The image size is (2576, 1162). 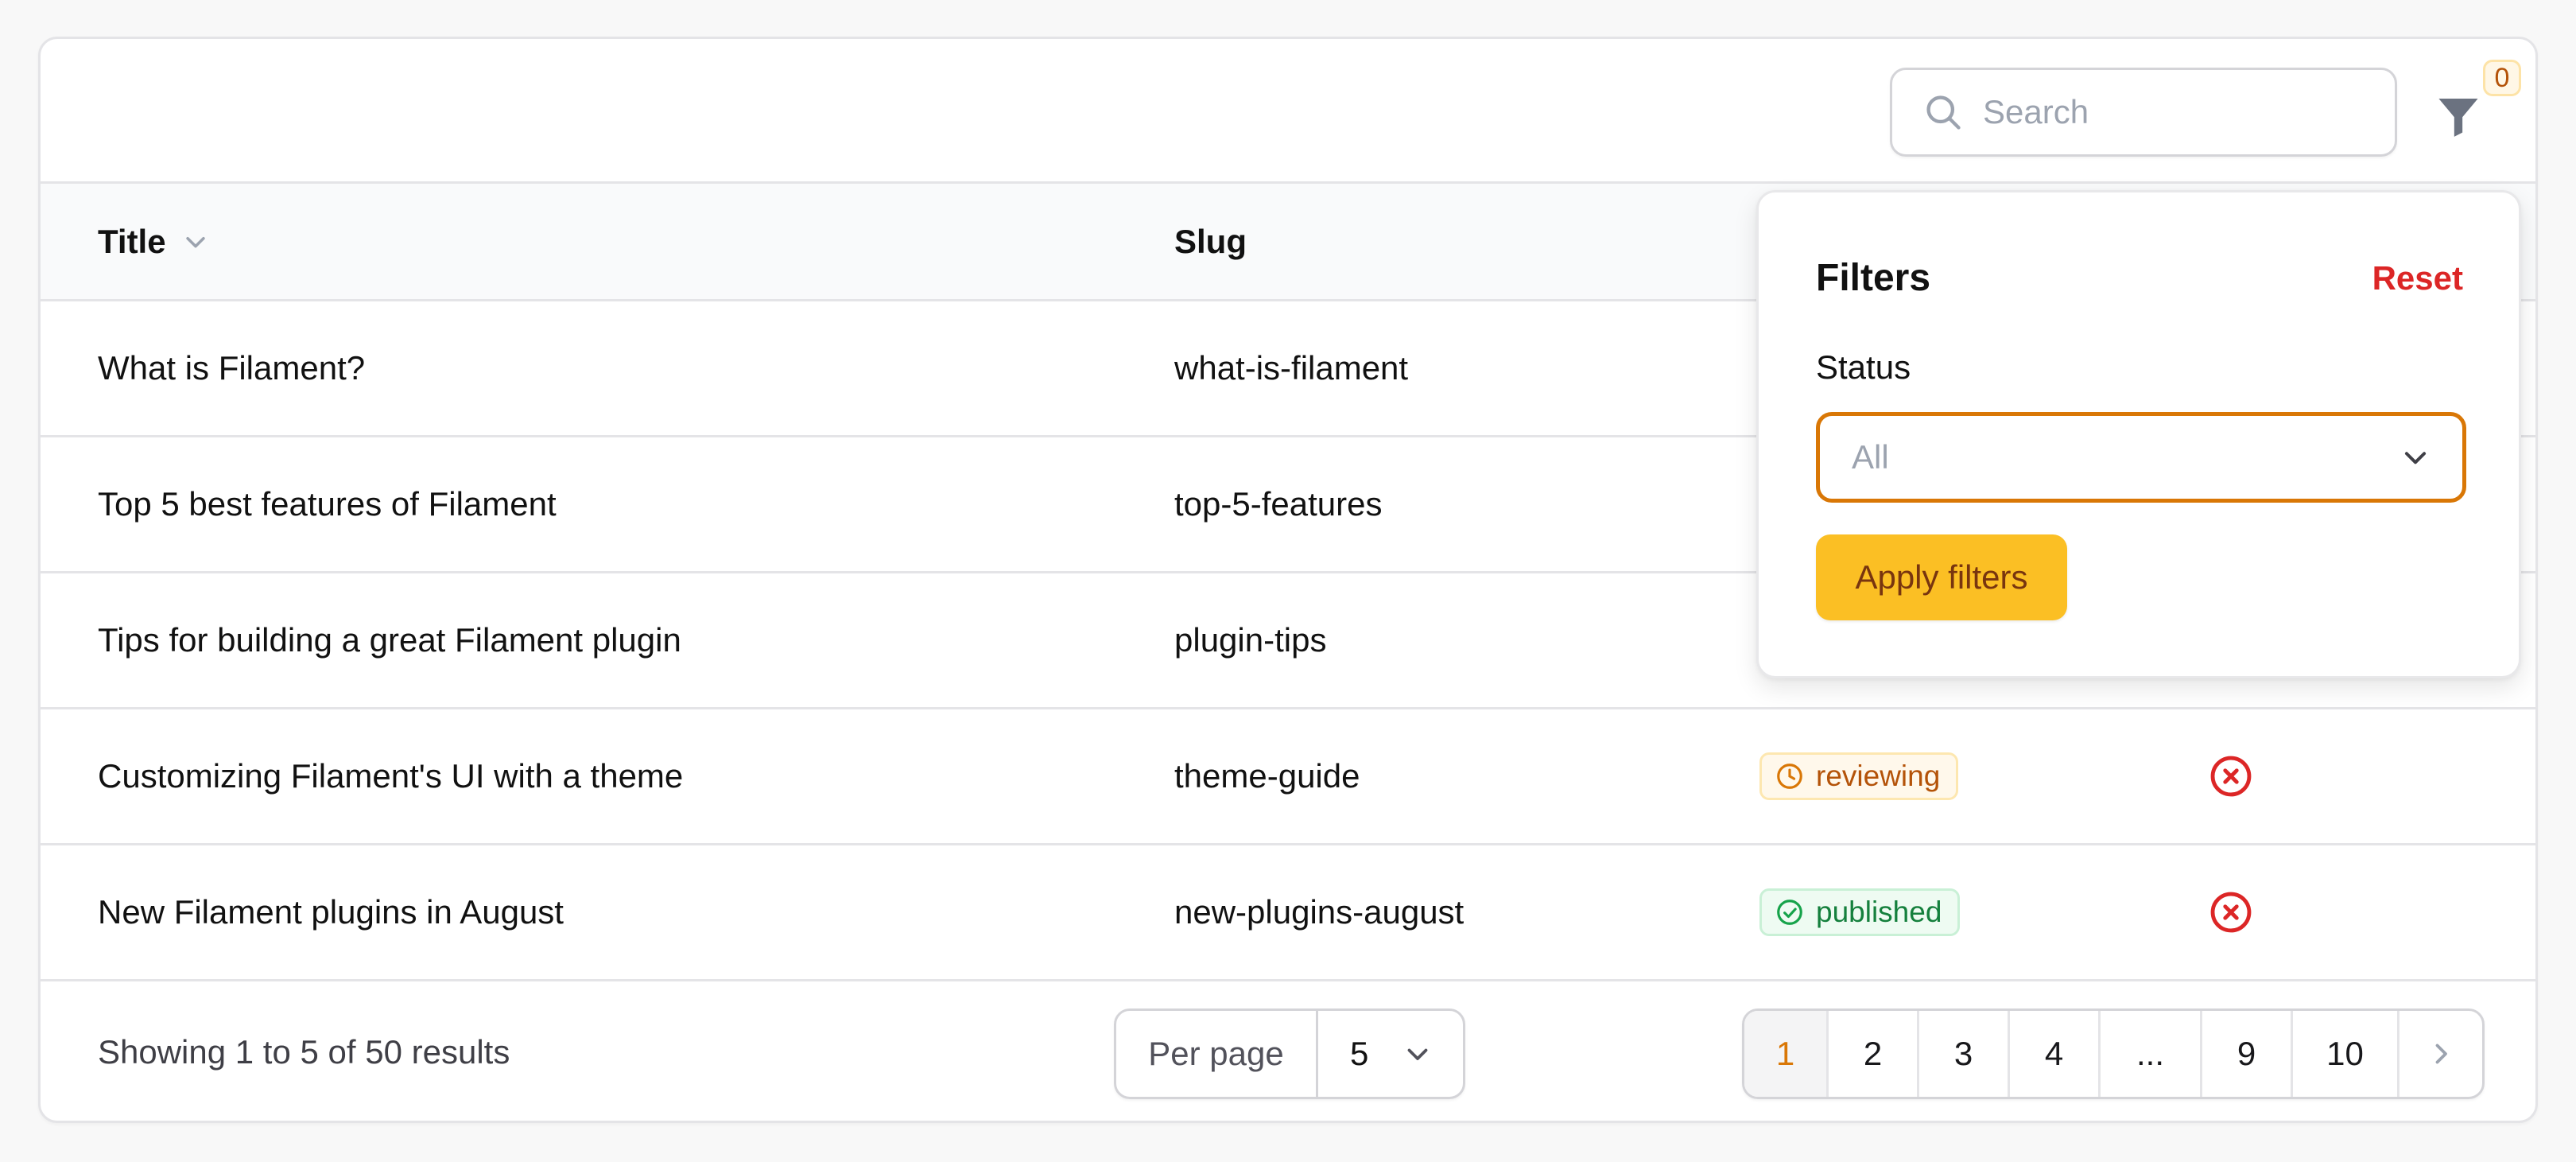 I want to click on status-badge-label: published, so click(x=1879, y=912).